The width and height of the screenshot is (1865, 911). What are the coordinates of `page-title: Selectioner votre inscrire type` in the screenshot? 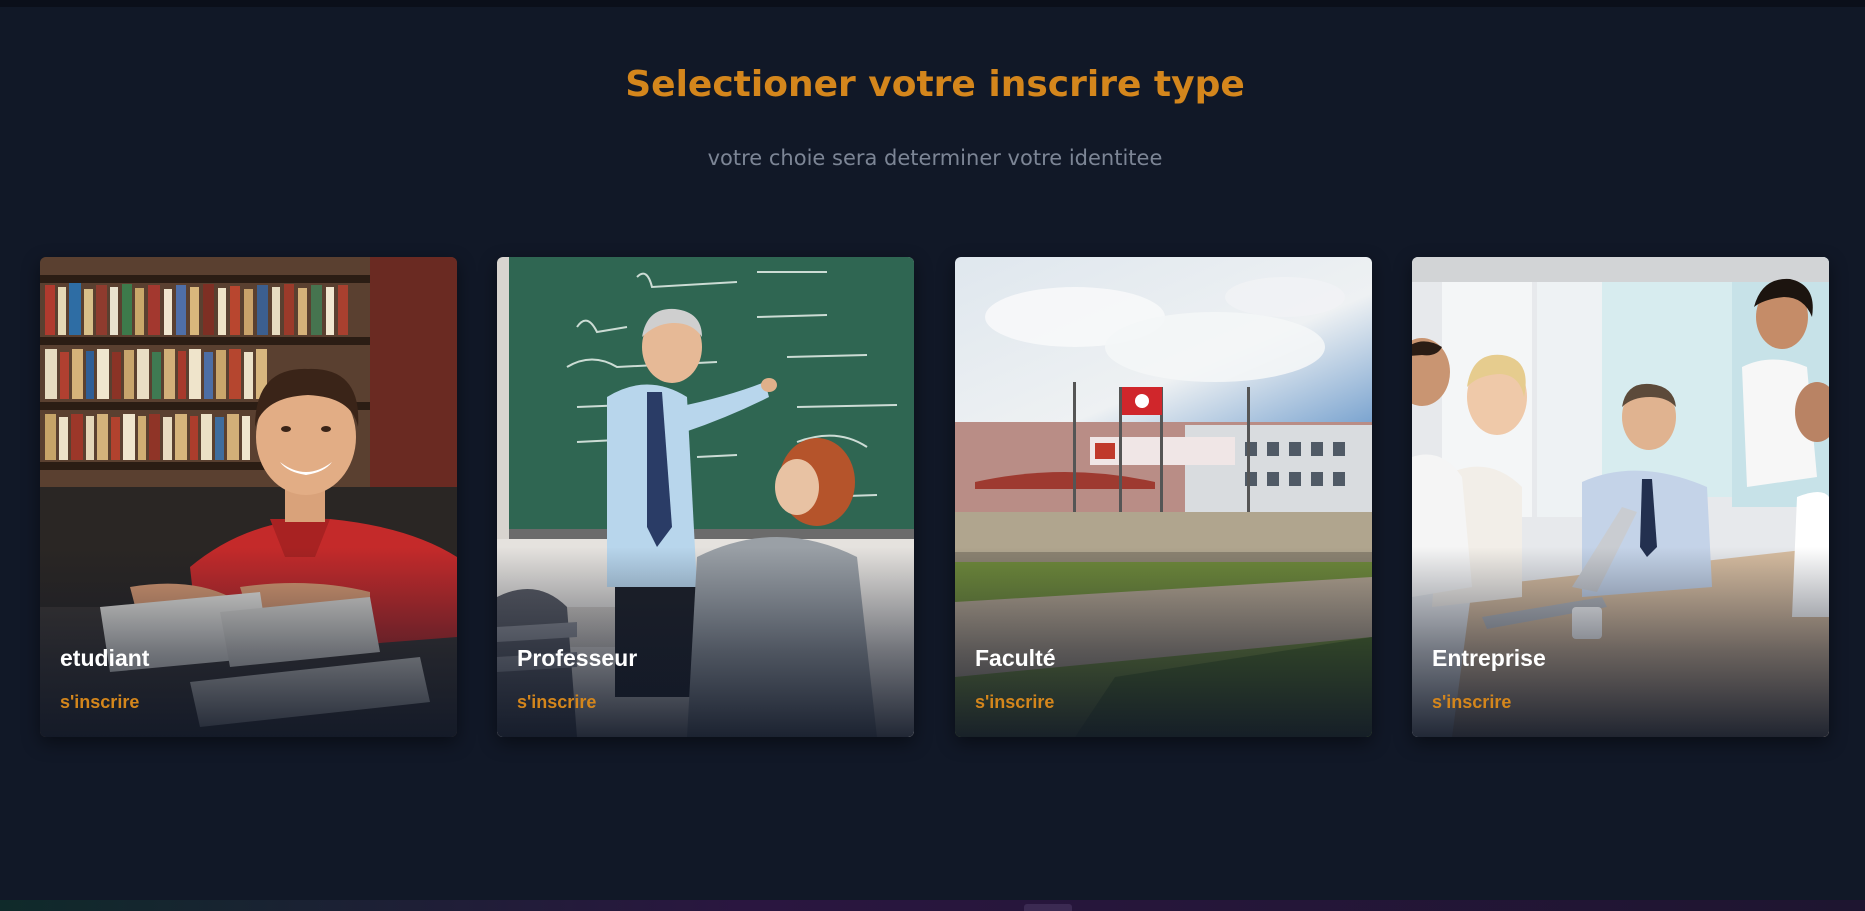 It's located at (935, 84).